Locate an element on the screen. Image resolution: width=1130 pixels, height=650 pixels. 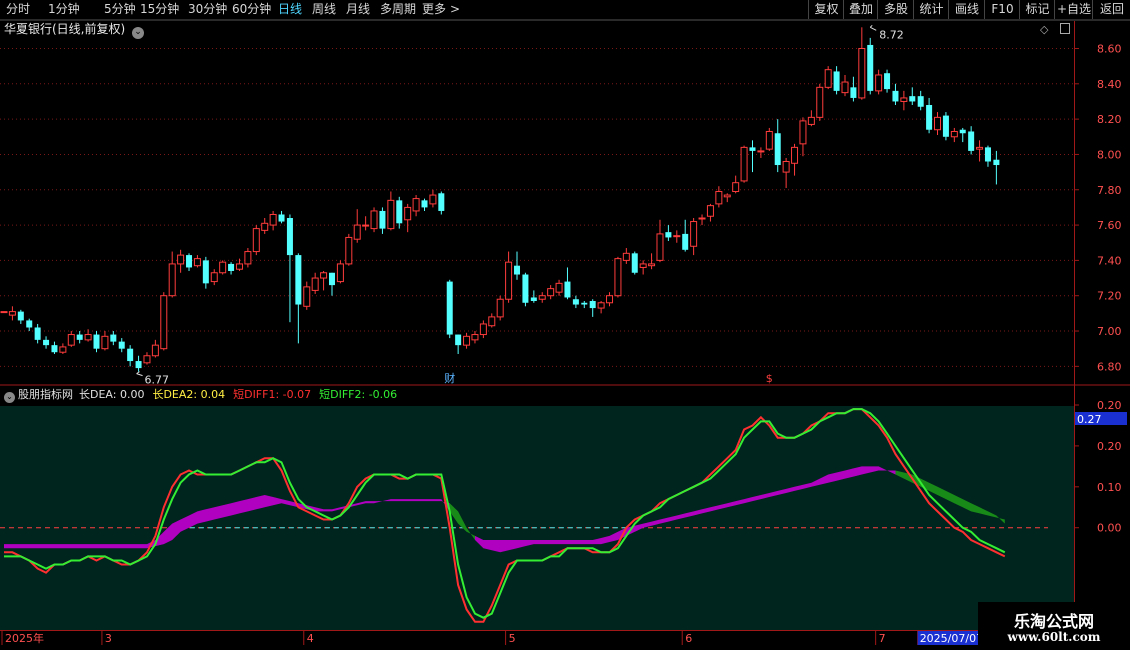
event-marker-0: 财 is located at coordinates (449, 378).